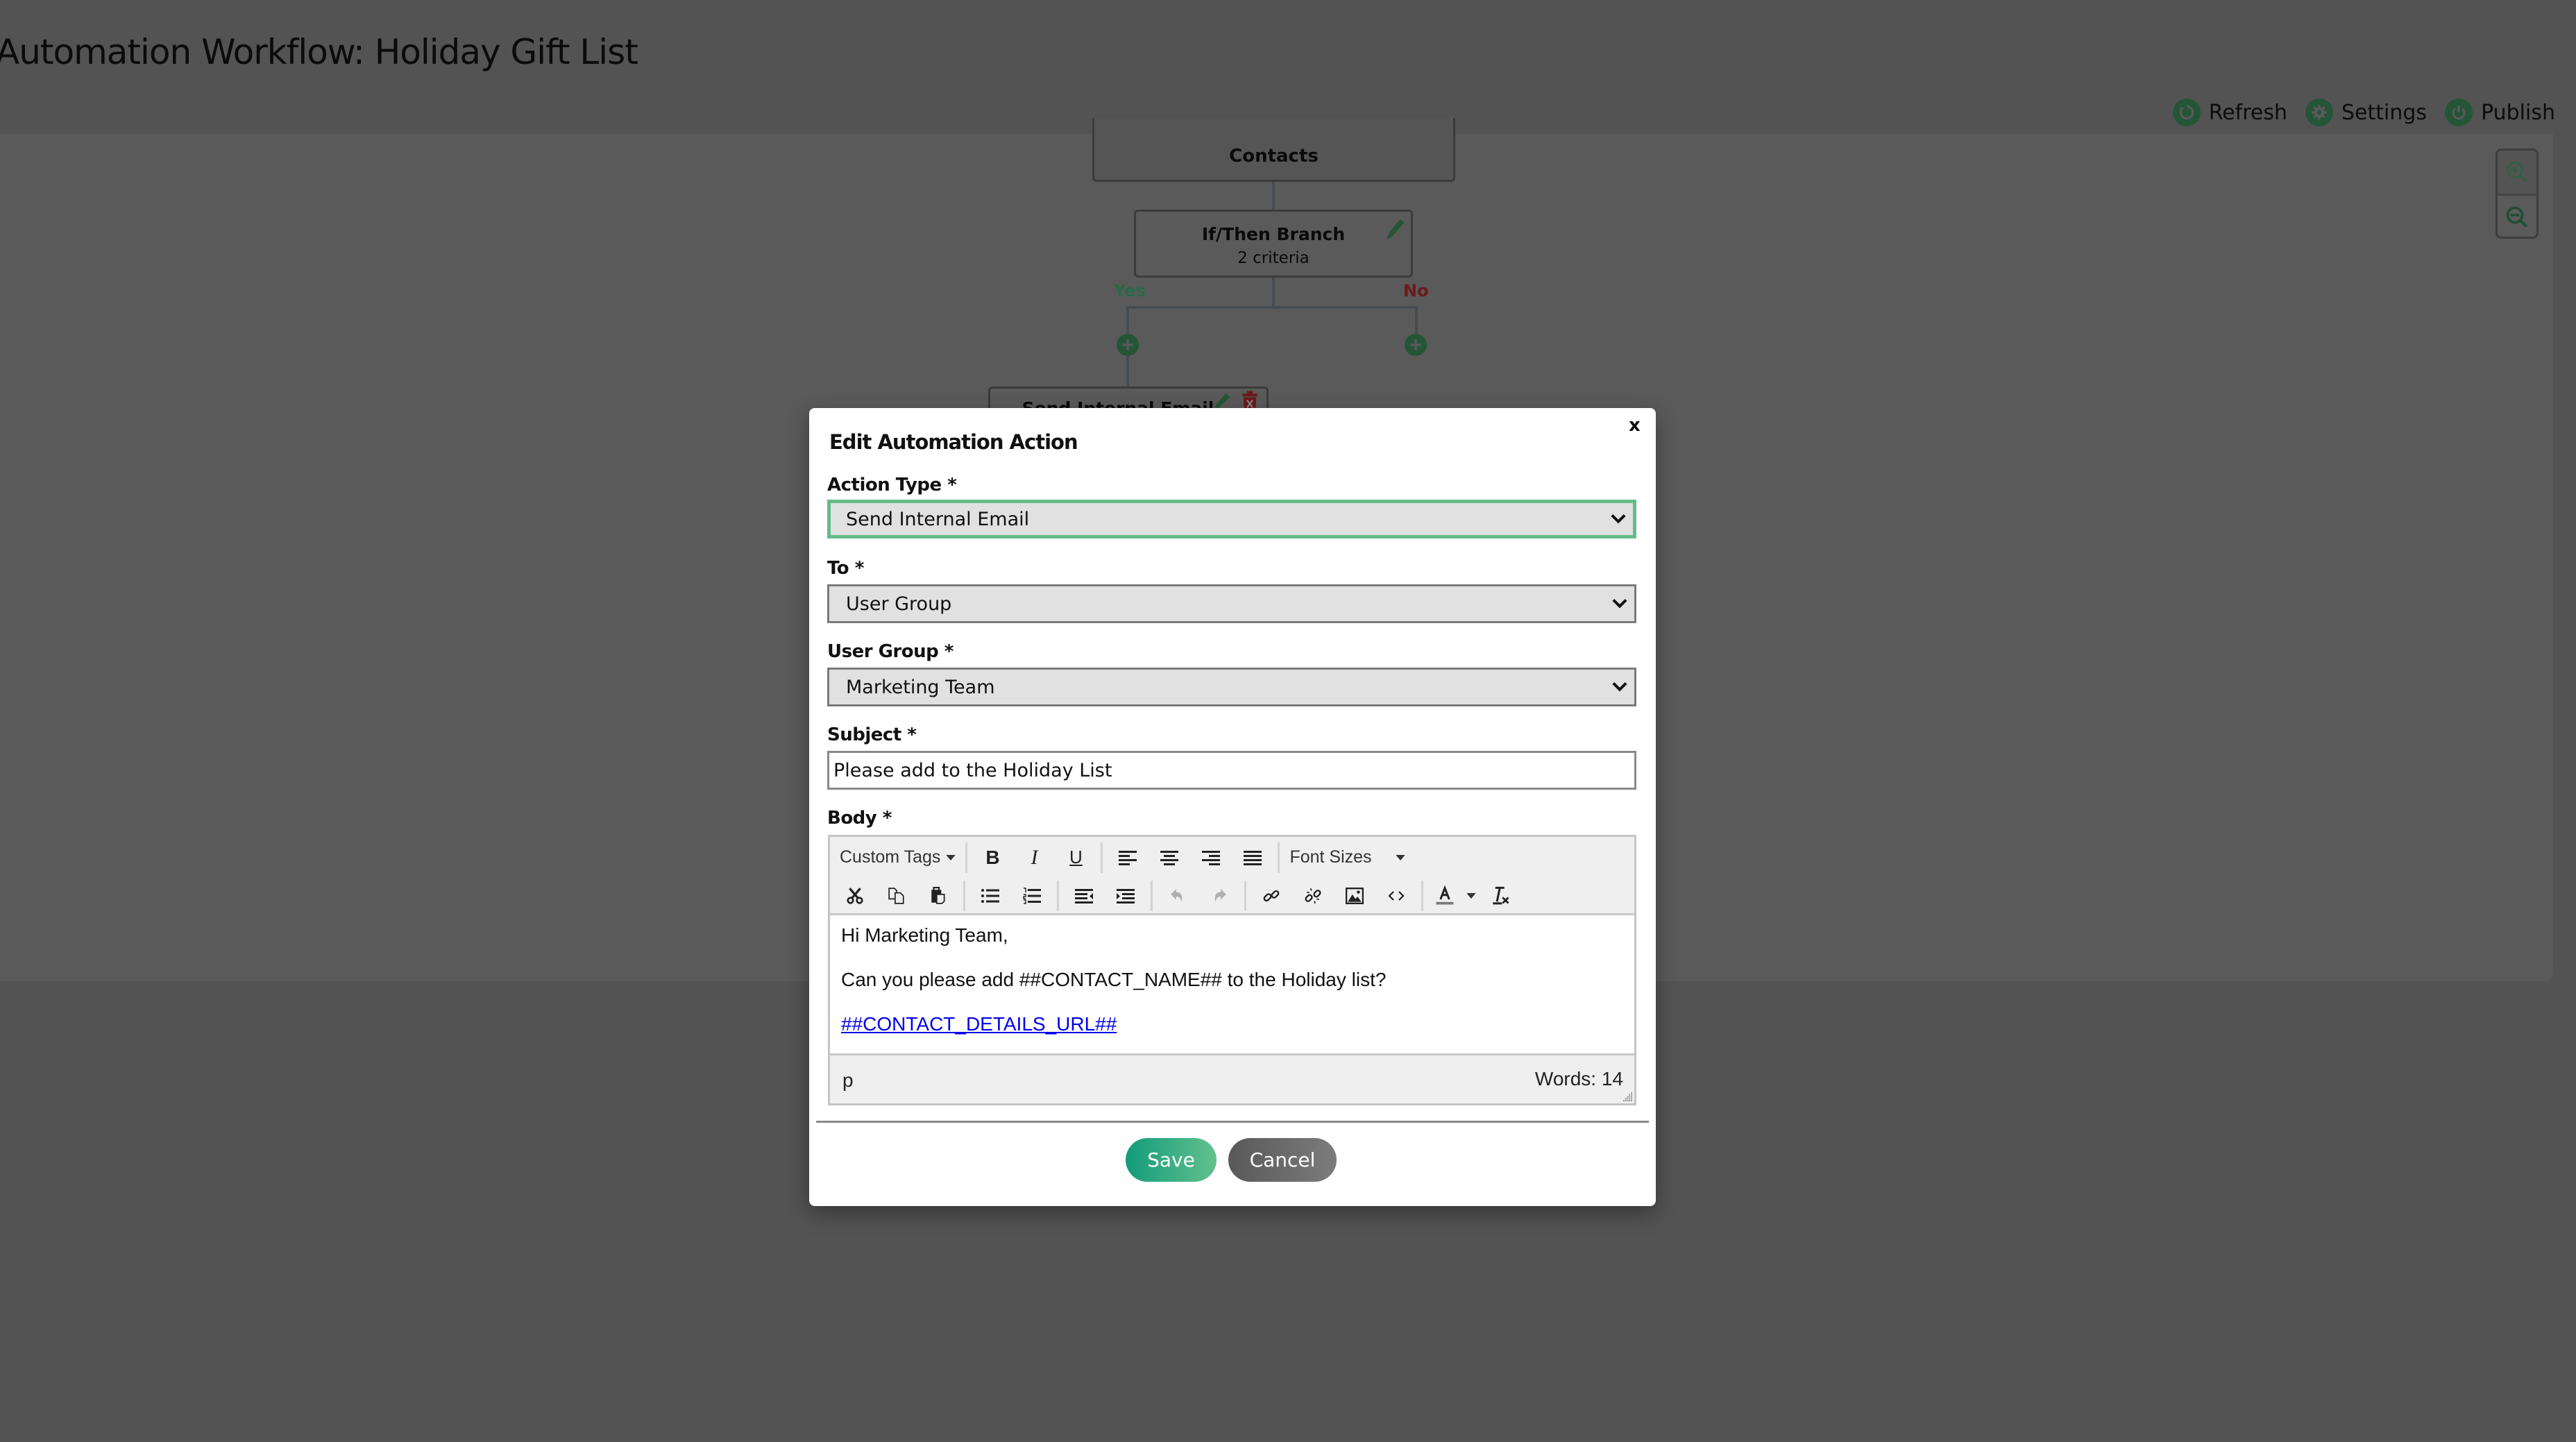 The image size is (2576, 1442). What do you see at coordinates (890, 857) in the screenshot?
I see `custom-tags-label: Custom Tags` at bounding box center [890, 857].